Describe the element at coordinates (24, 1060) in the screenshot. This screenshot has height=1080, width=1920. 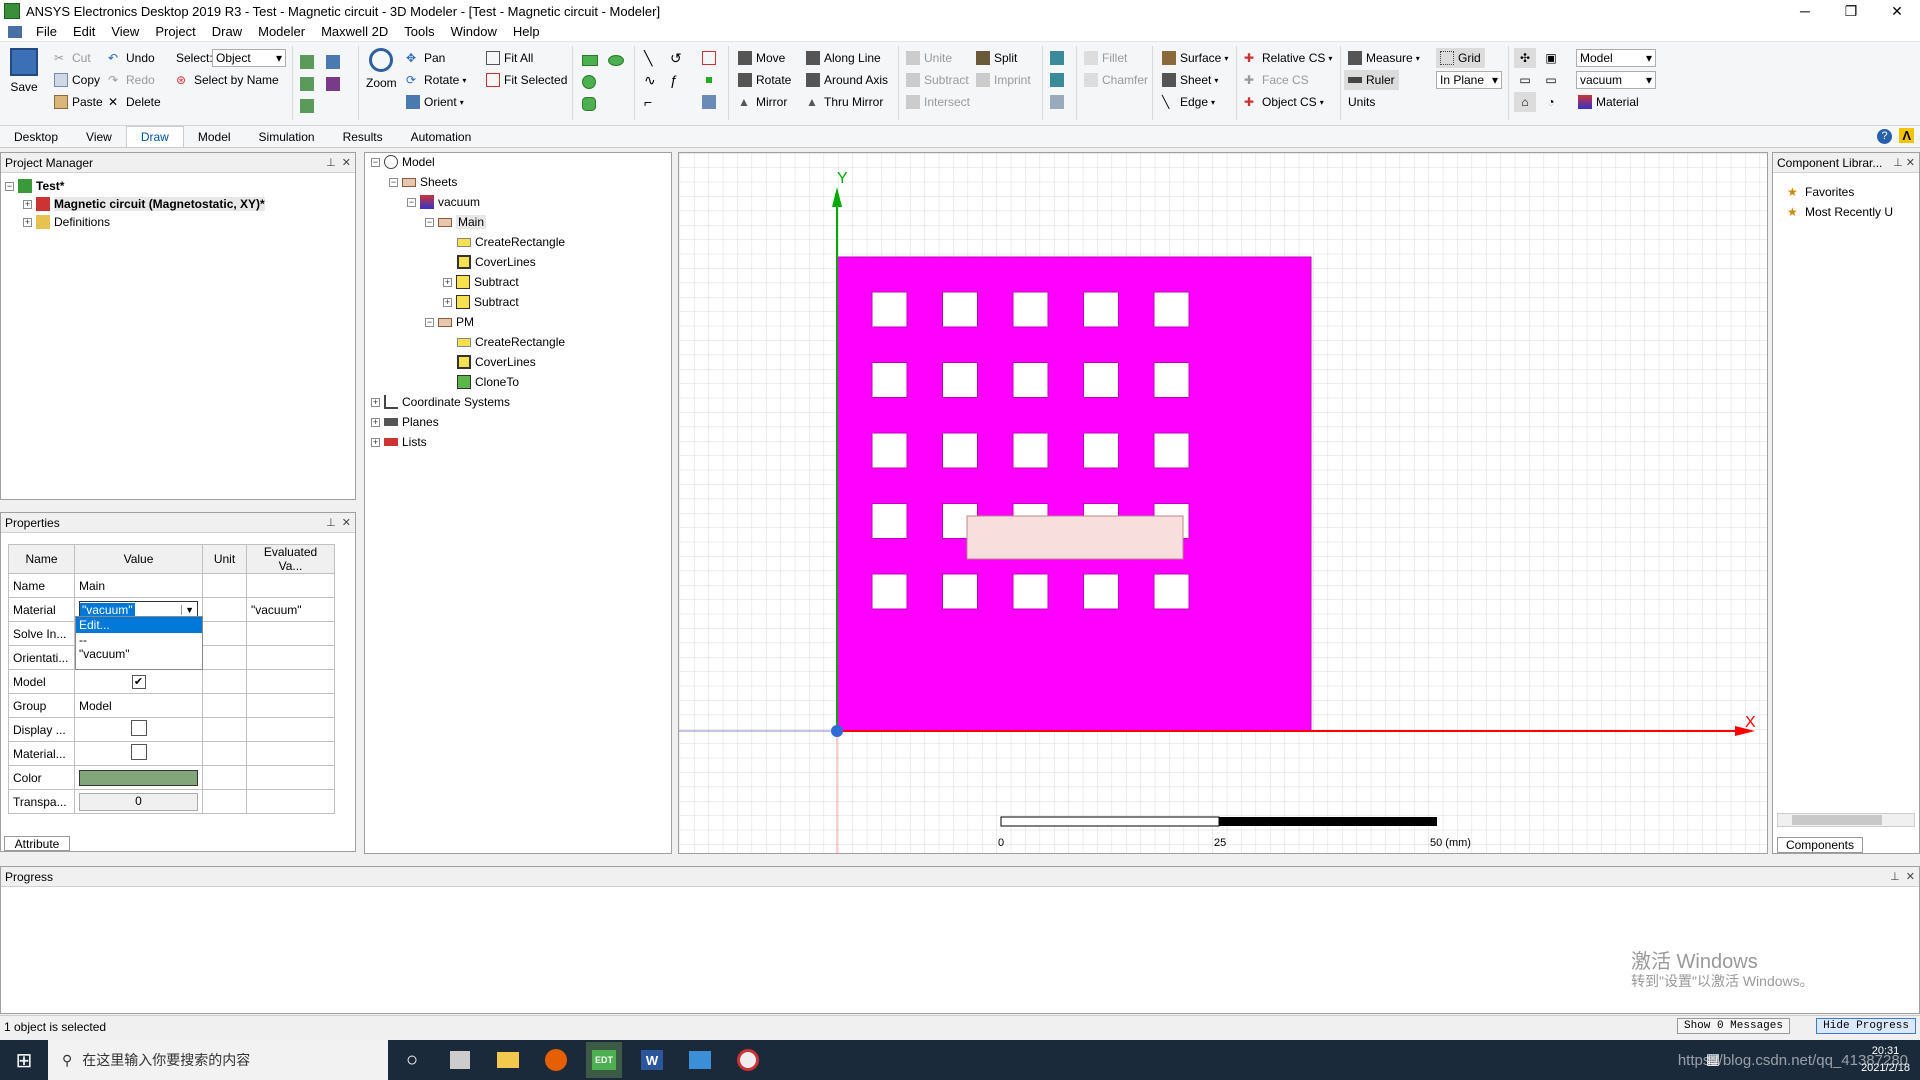
I see `windows-start-icon: ⊞` at that location.